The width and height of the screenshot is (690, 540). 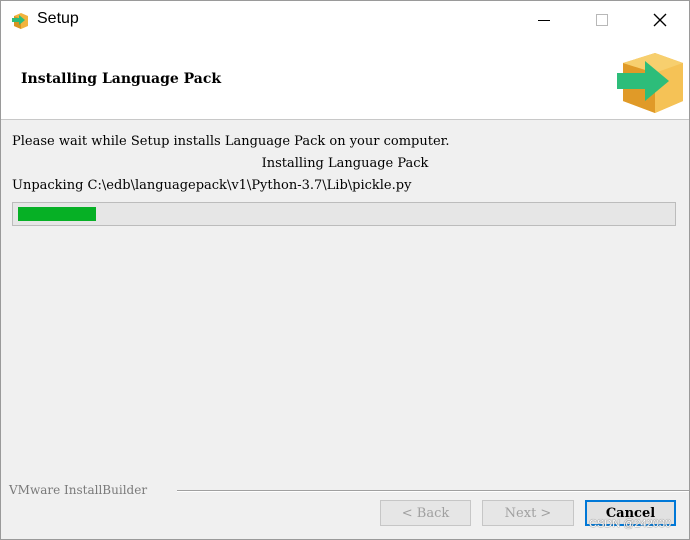 What do you see at coordinates (433, 491) in the screenshot?
I see `footer-divider` at bounding box center [433, 491].